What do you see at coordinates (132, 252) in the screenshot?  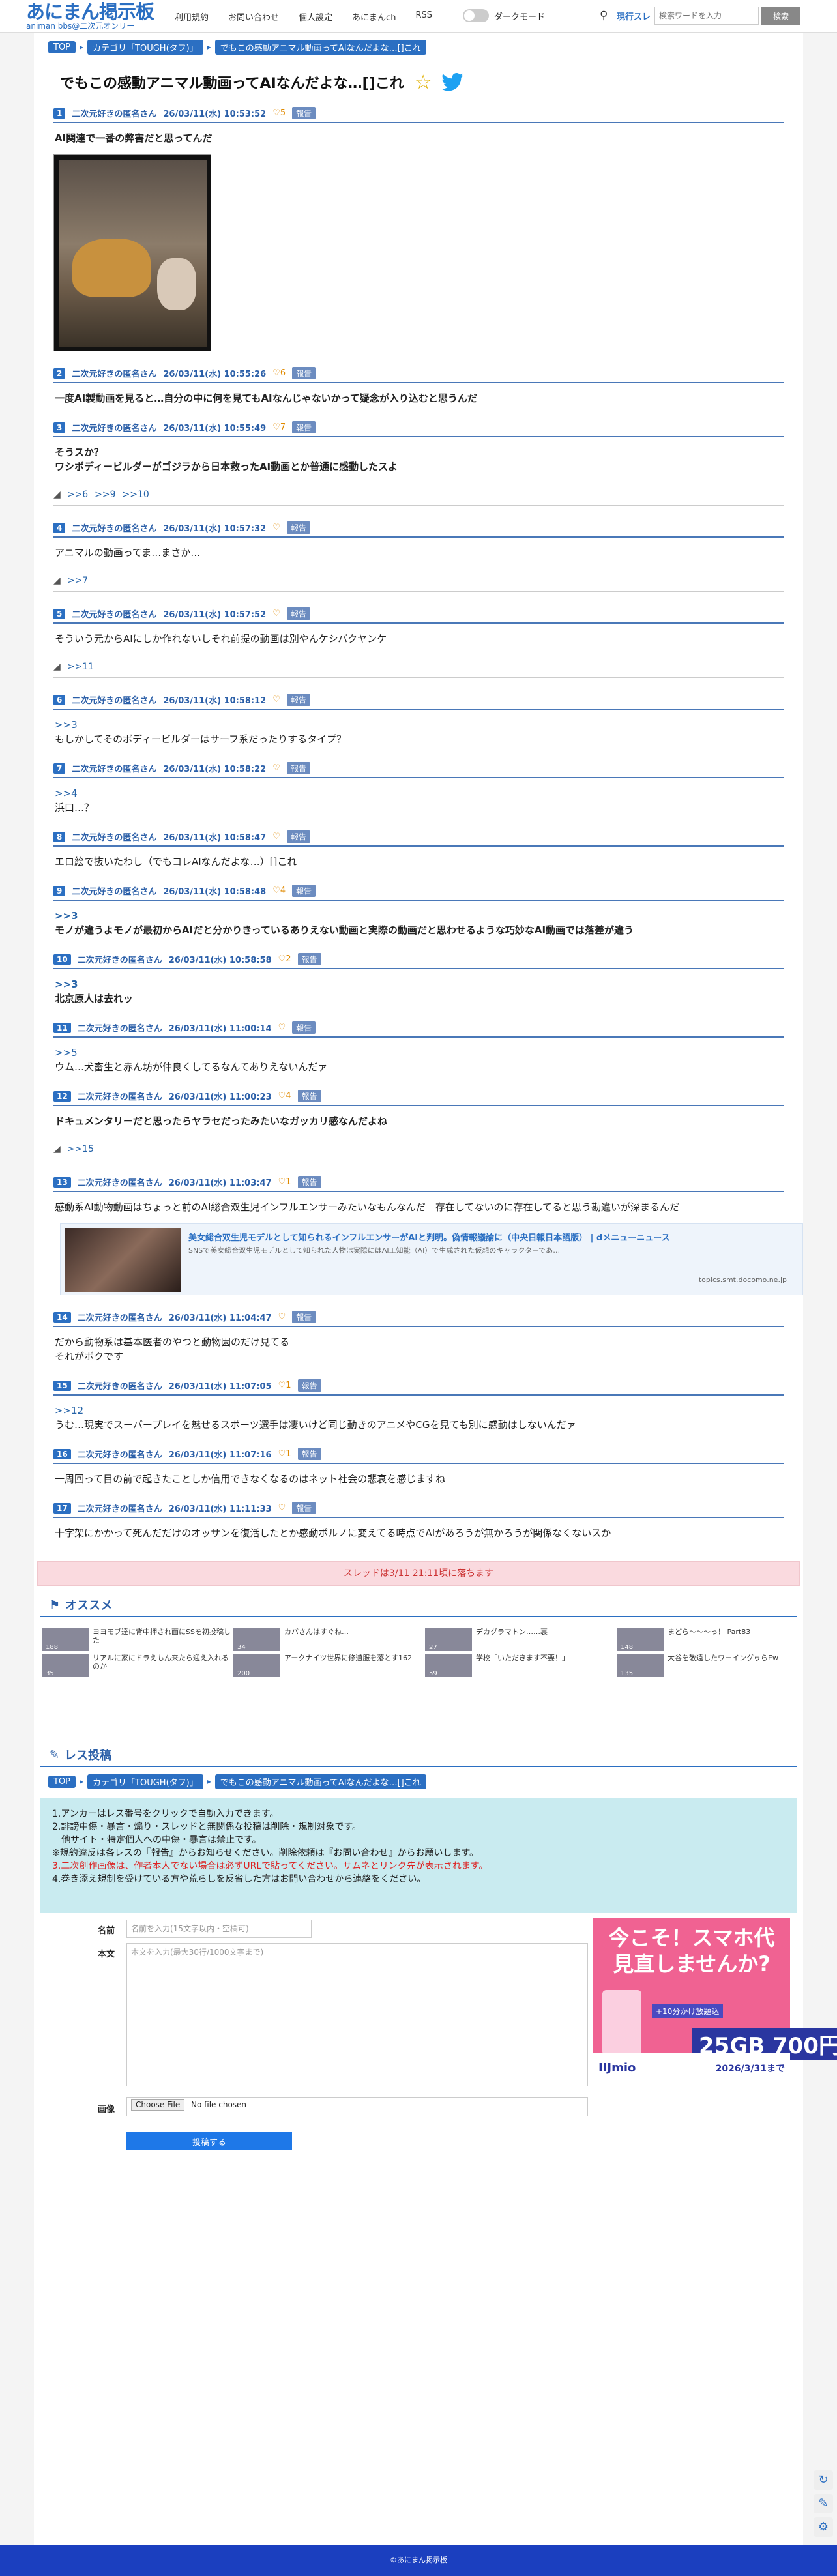 I see `post-image` at bounding box center [132, 252].